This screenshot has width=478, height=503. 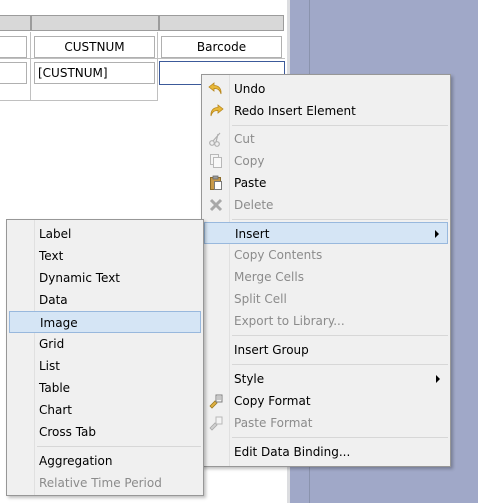 I want to click on table-cell-barcode-header: Barcode, so click(x=221, y=47).